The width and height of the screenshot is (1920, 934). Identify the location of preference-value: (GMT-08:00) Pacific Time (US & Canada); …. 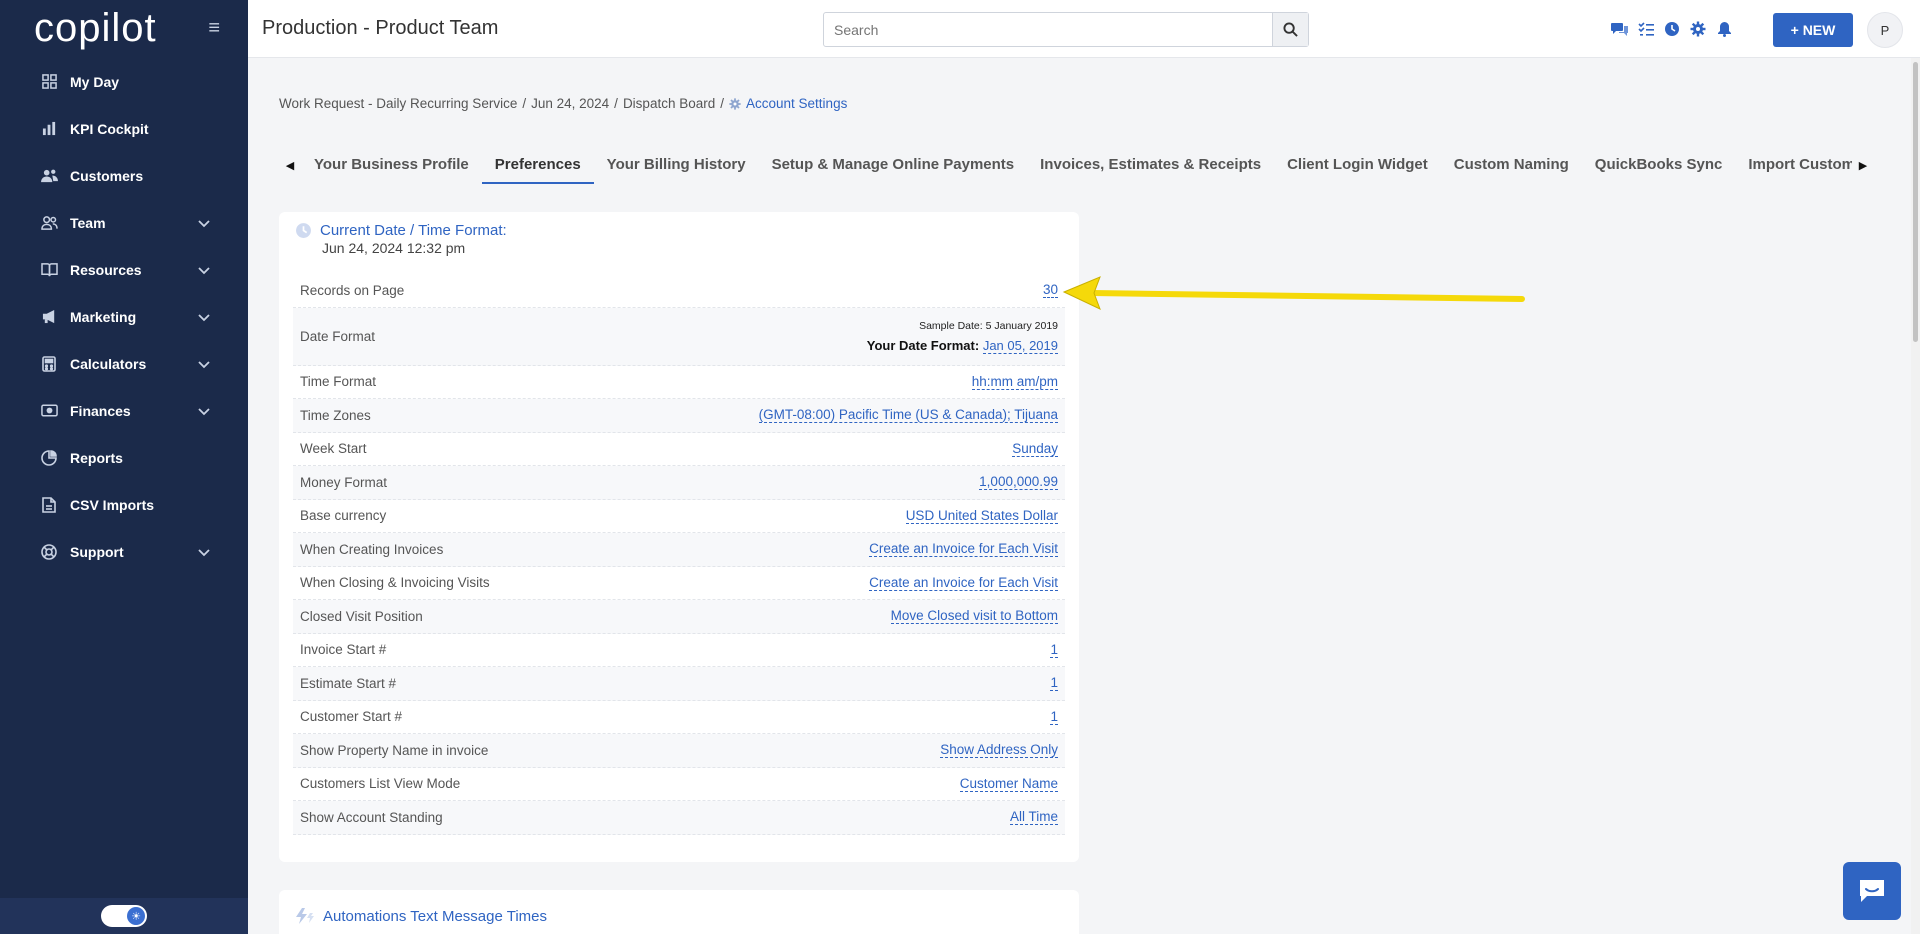
(908, 415).